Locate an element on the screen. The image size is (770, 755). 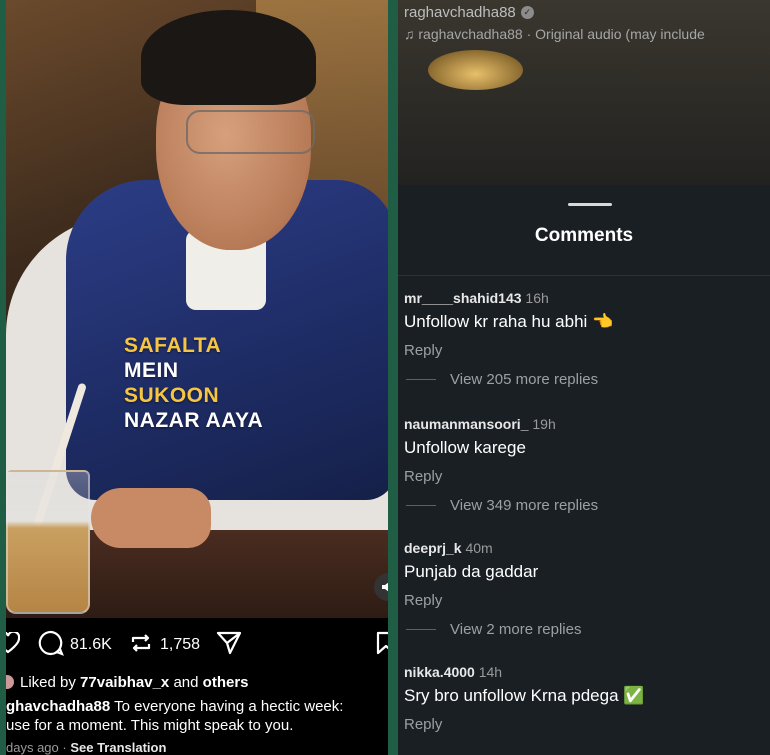
post-action-bar: 81.6K 1,758 is located at coordinates (197, 645).